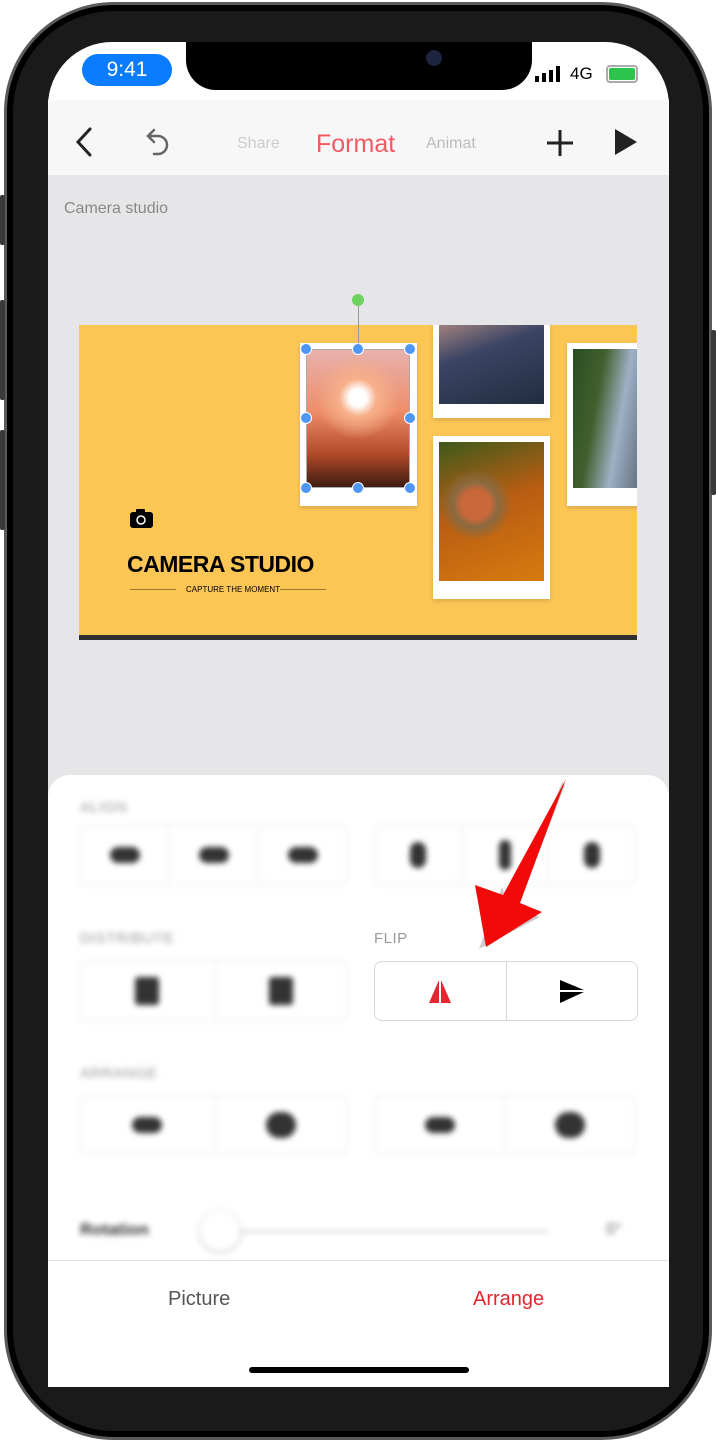 The image size is (716, 1443). Describe the element at coordinates (418, 855) in the screenshot. I see `align-top-button` at that location.